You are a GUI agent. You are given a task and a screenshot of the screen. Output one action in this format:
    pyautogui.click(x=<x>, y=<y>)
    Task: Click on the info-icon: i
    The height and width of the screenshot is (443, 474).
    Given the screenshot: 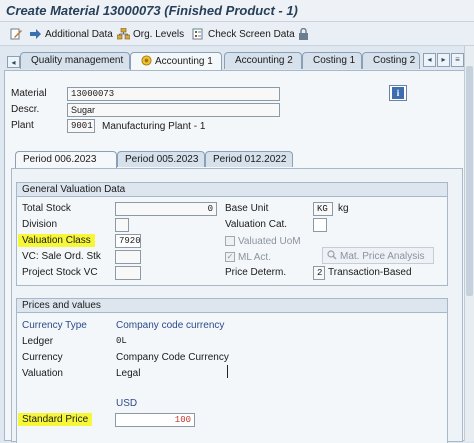 What is the action you would take?
    pyautogui.click(x=398, y=93)
    